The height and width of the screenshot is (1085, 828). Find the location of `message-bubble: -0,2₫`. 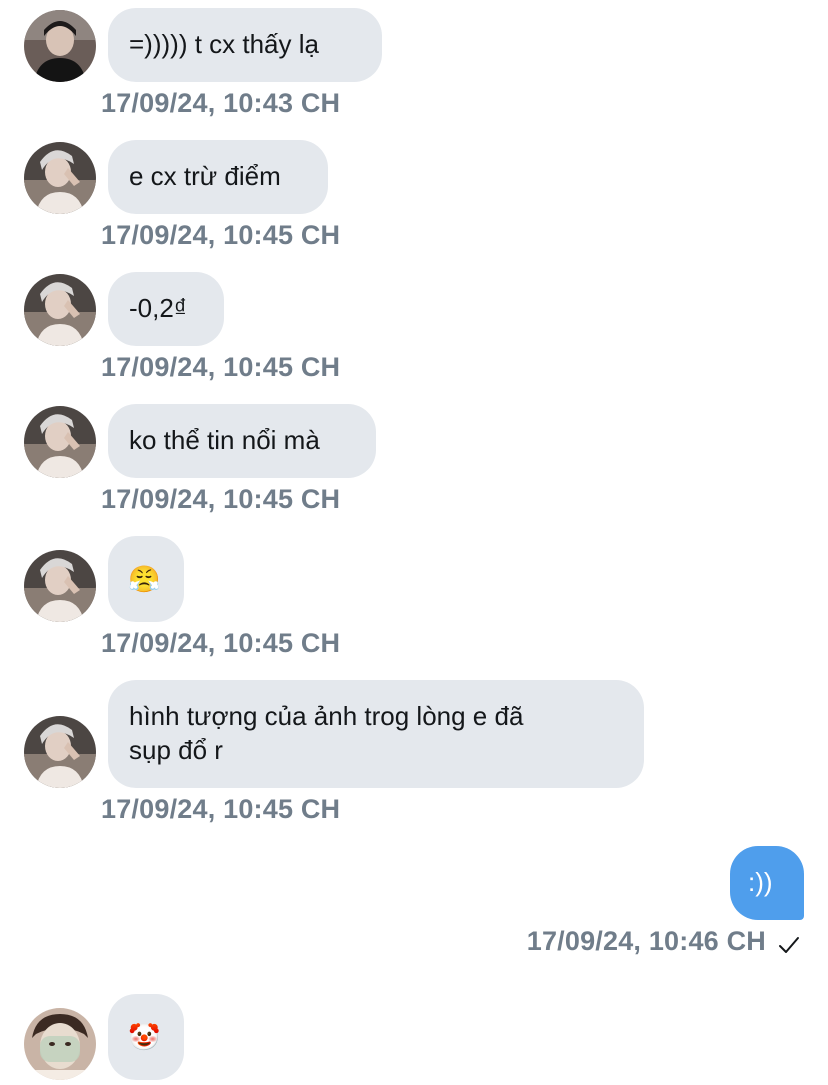

message-bubble: -0,2₫ is located at coordinates (166, 309).